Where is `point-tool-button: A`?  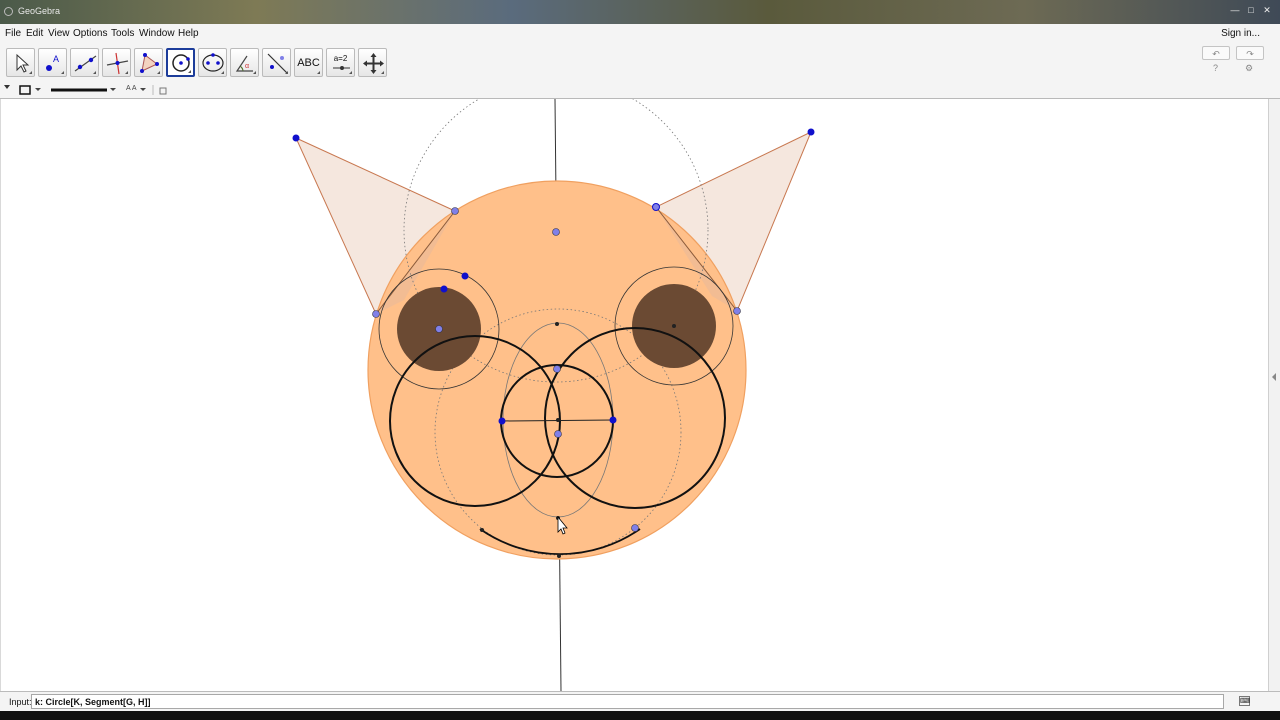
point-tool-button: A is located at coordinates (52, 62).